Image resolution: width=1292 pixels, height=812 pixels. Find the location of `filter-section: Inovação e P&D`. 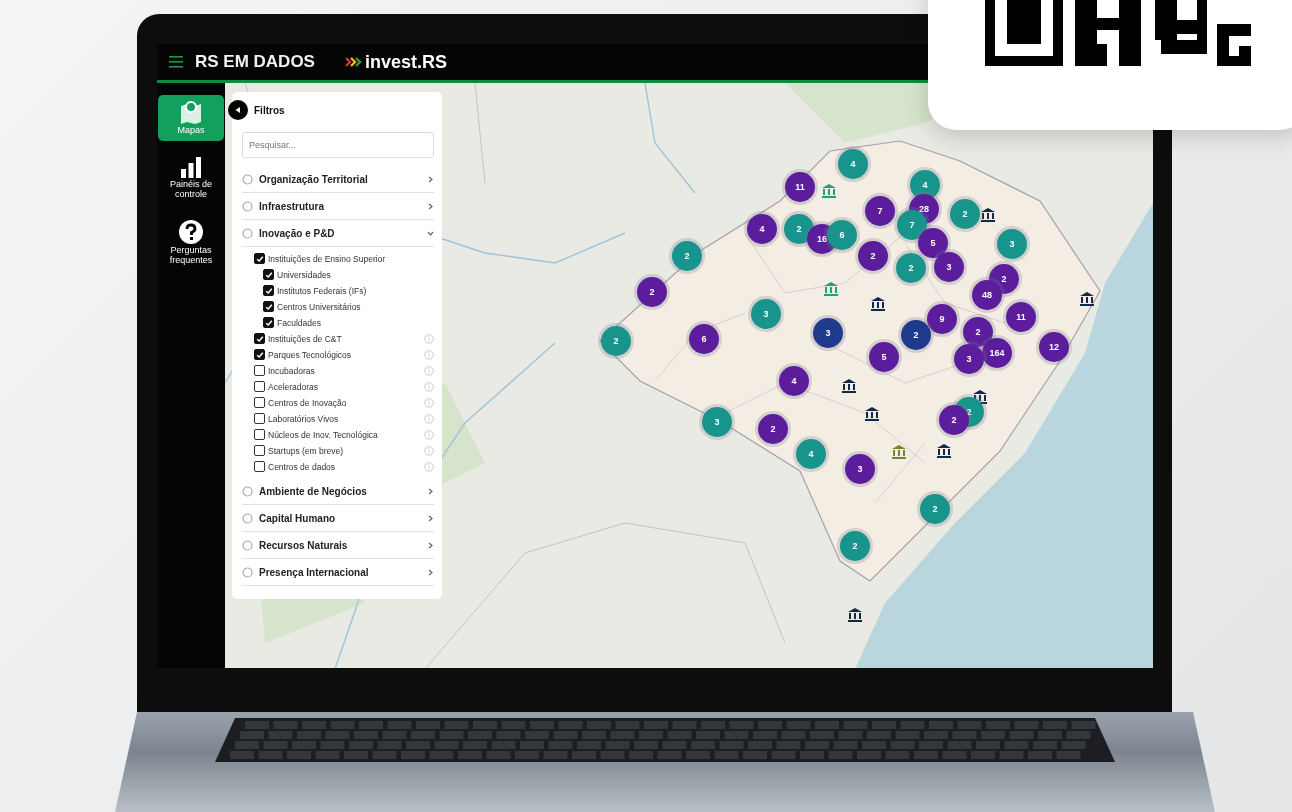

filter-section: Inovação e P&D is located at coordinates (338, 233).